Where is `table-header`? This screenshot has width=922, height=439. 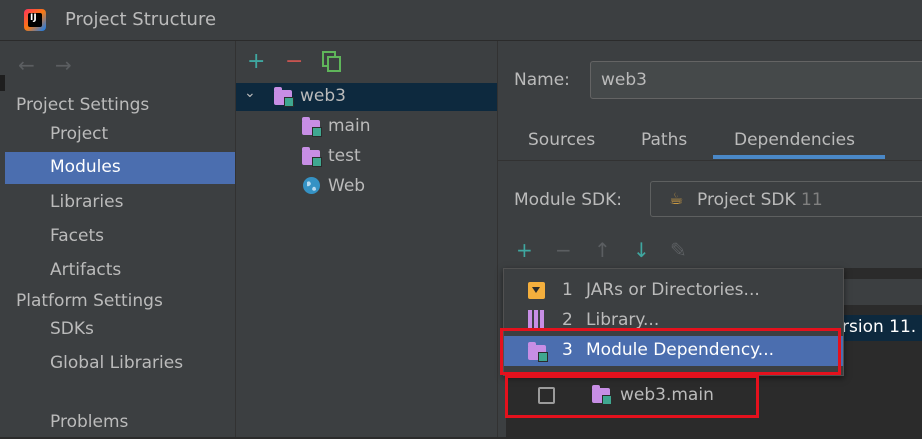 table-header is located at coordinates (882, 292).